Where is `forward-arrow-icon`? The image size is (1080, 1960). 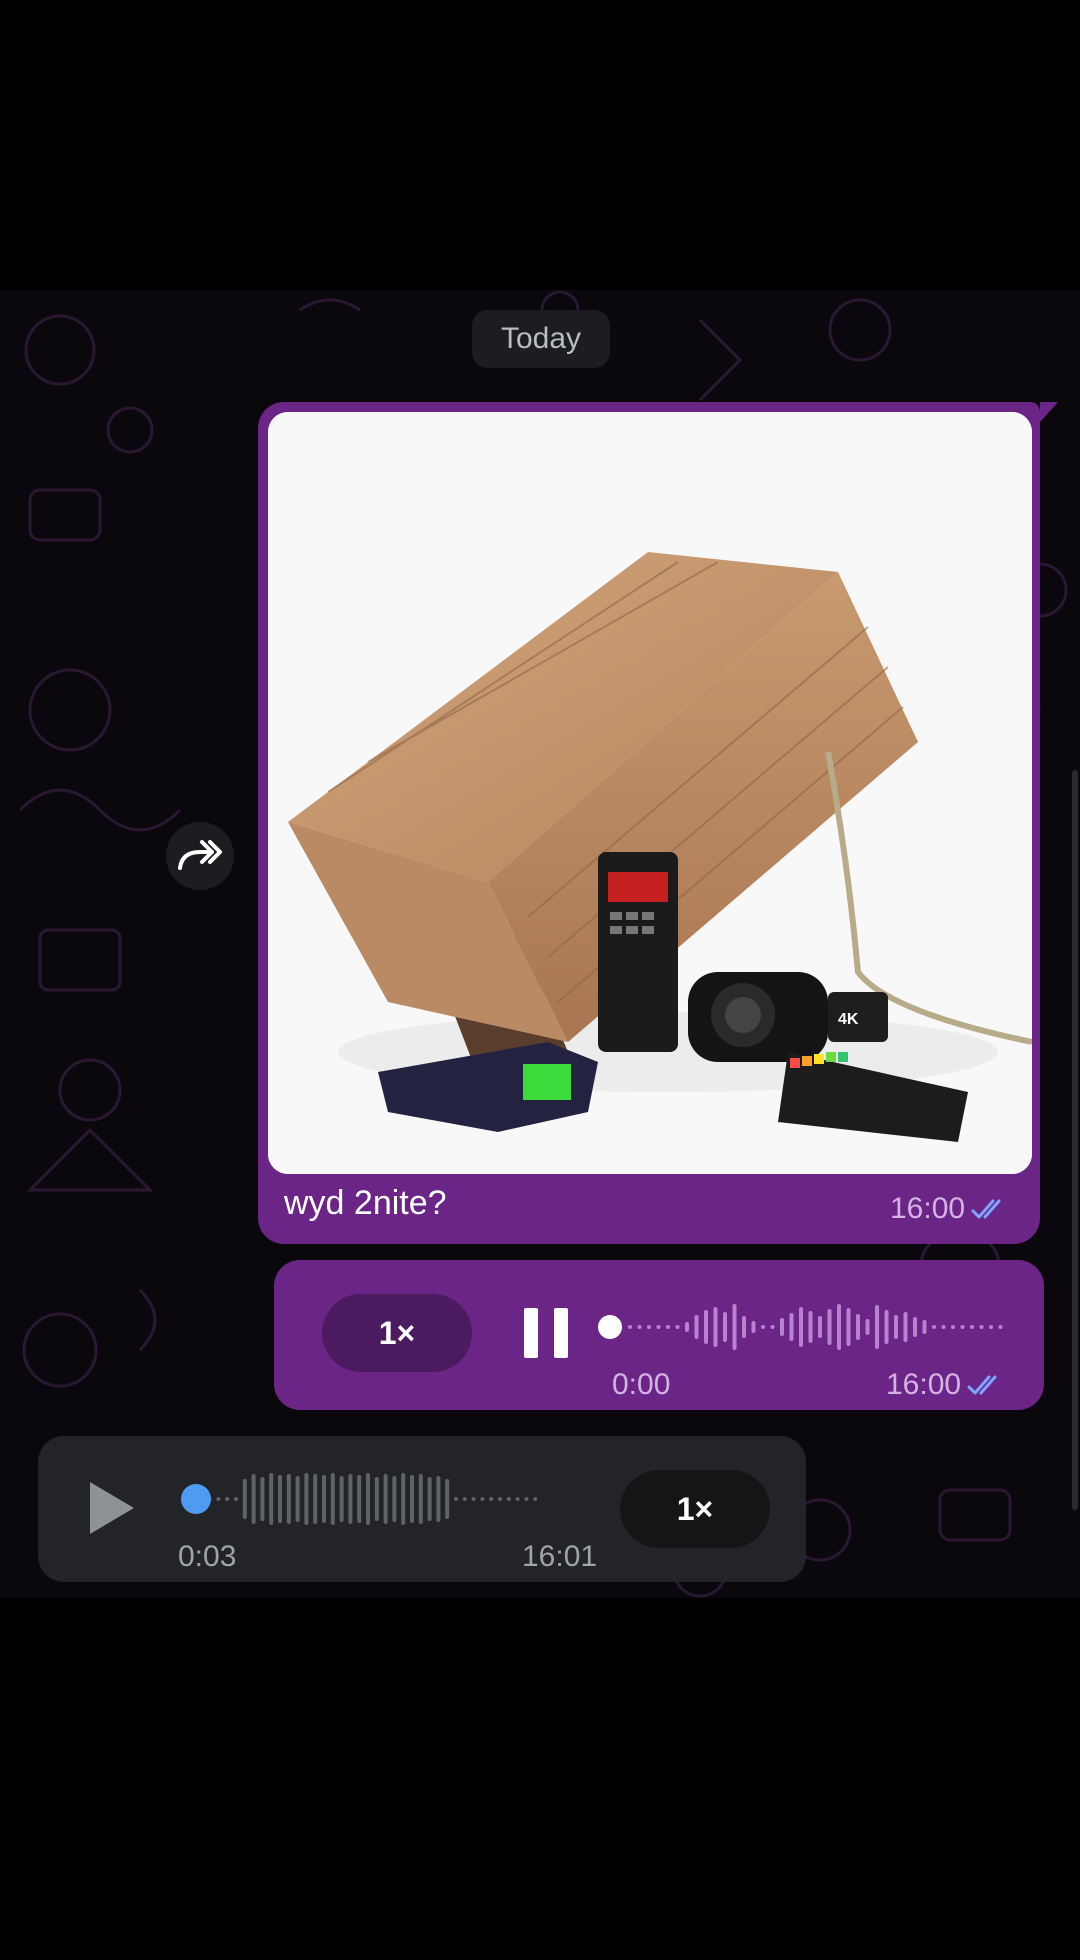 forward-arrow-icon is located at coordinates (200, 855).